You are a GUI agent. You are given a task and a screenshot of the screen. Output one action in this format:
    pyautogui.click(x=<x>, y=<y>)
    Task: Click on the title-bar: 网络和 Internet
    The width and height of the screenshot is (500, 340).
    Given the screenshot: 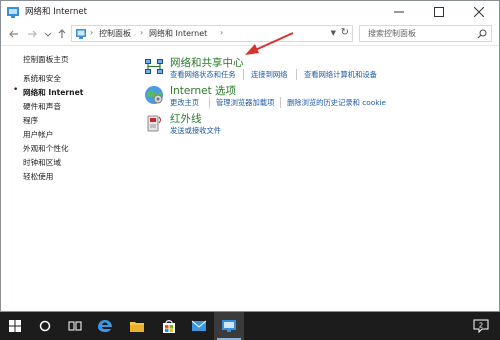 What is the action you would take?
    pyautogui.click(x=250, y=12)
    